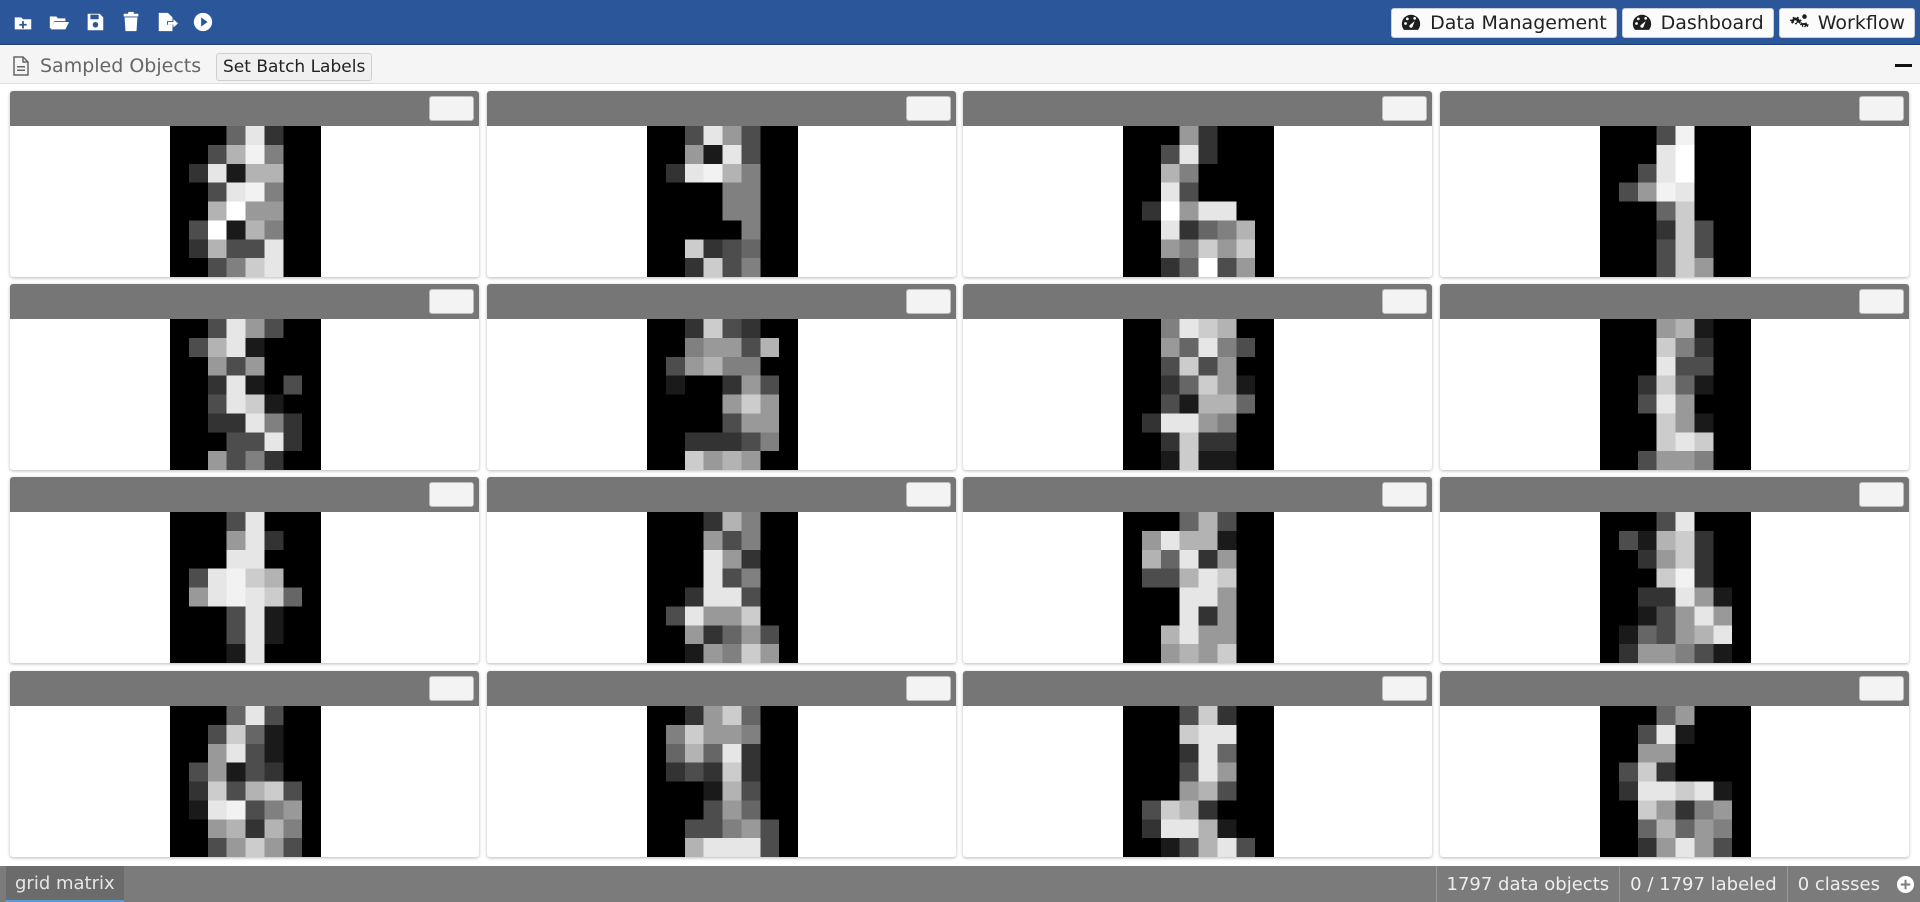 Image resolution: width=1920 pixels, height=902 pixels. I want to click on new-icon, so click(22, 21).